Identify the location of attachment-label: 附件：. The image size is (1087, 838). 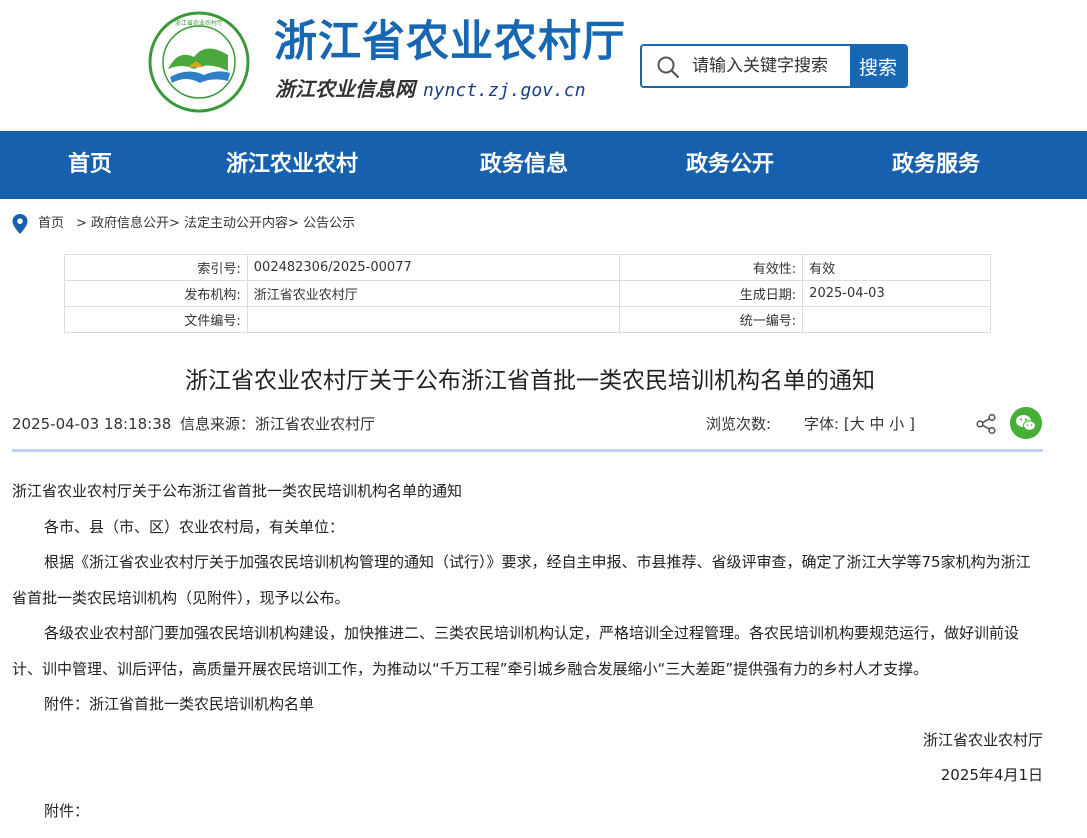
(67, 810).